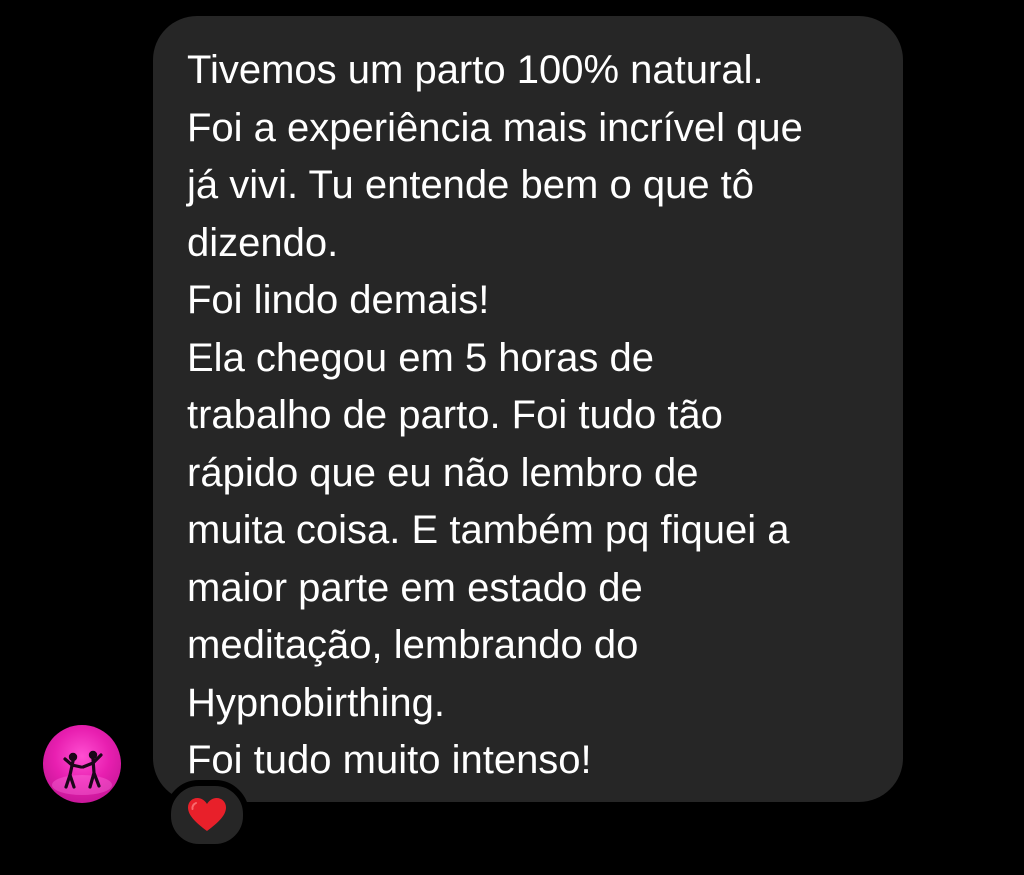 The height and width of the screenshot is (875, 1024). I want to click on message-line: meditação, lembrando do, so click(413, 645).